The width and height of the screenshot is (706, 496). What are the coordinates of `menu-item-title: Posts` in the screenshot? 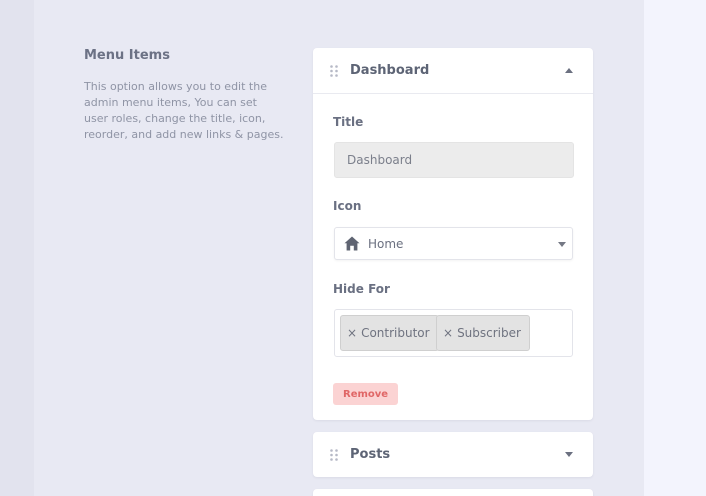 It's located at (370, 454).